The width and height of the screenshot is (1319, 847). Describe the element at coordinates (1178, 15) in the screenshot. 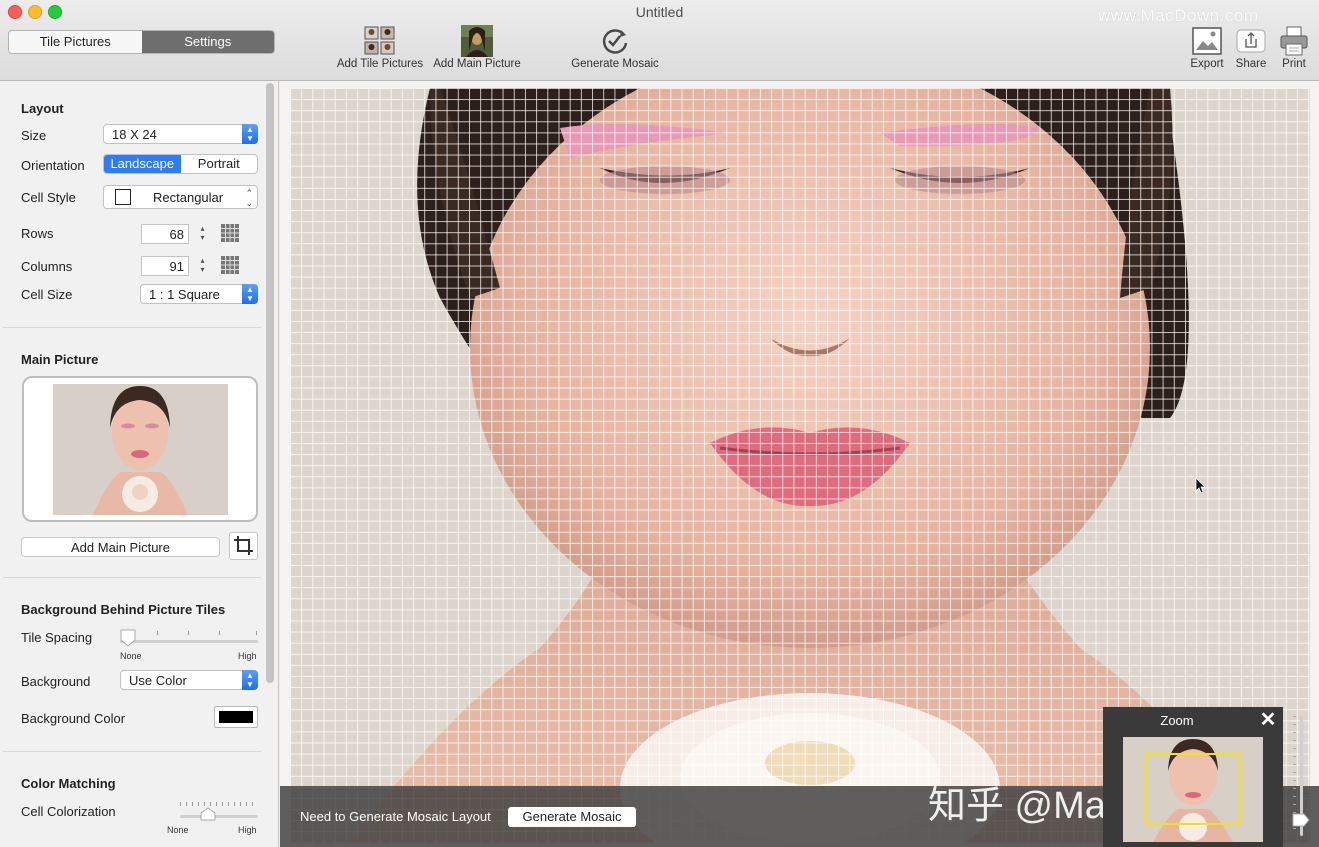

I see `watermark-text: www.MacDown.com` at that location.